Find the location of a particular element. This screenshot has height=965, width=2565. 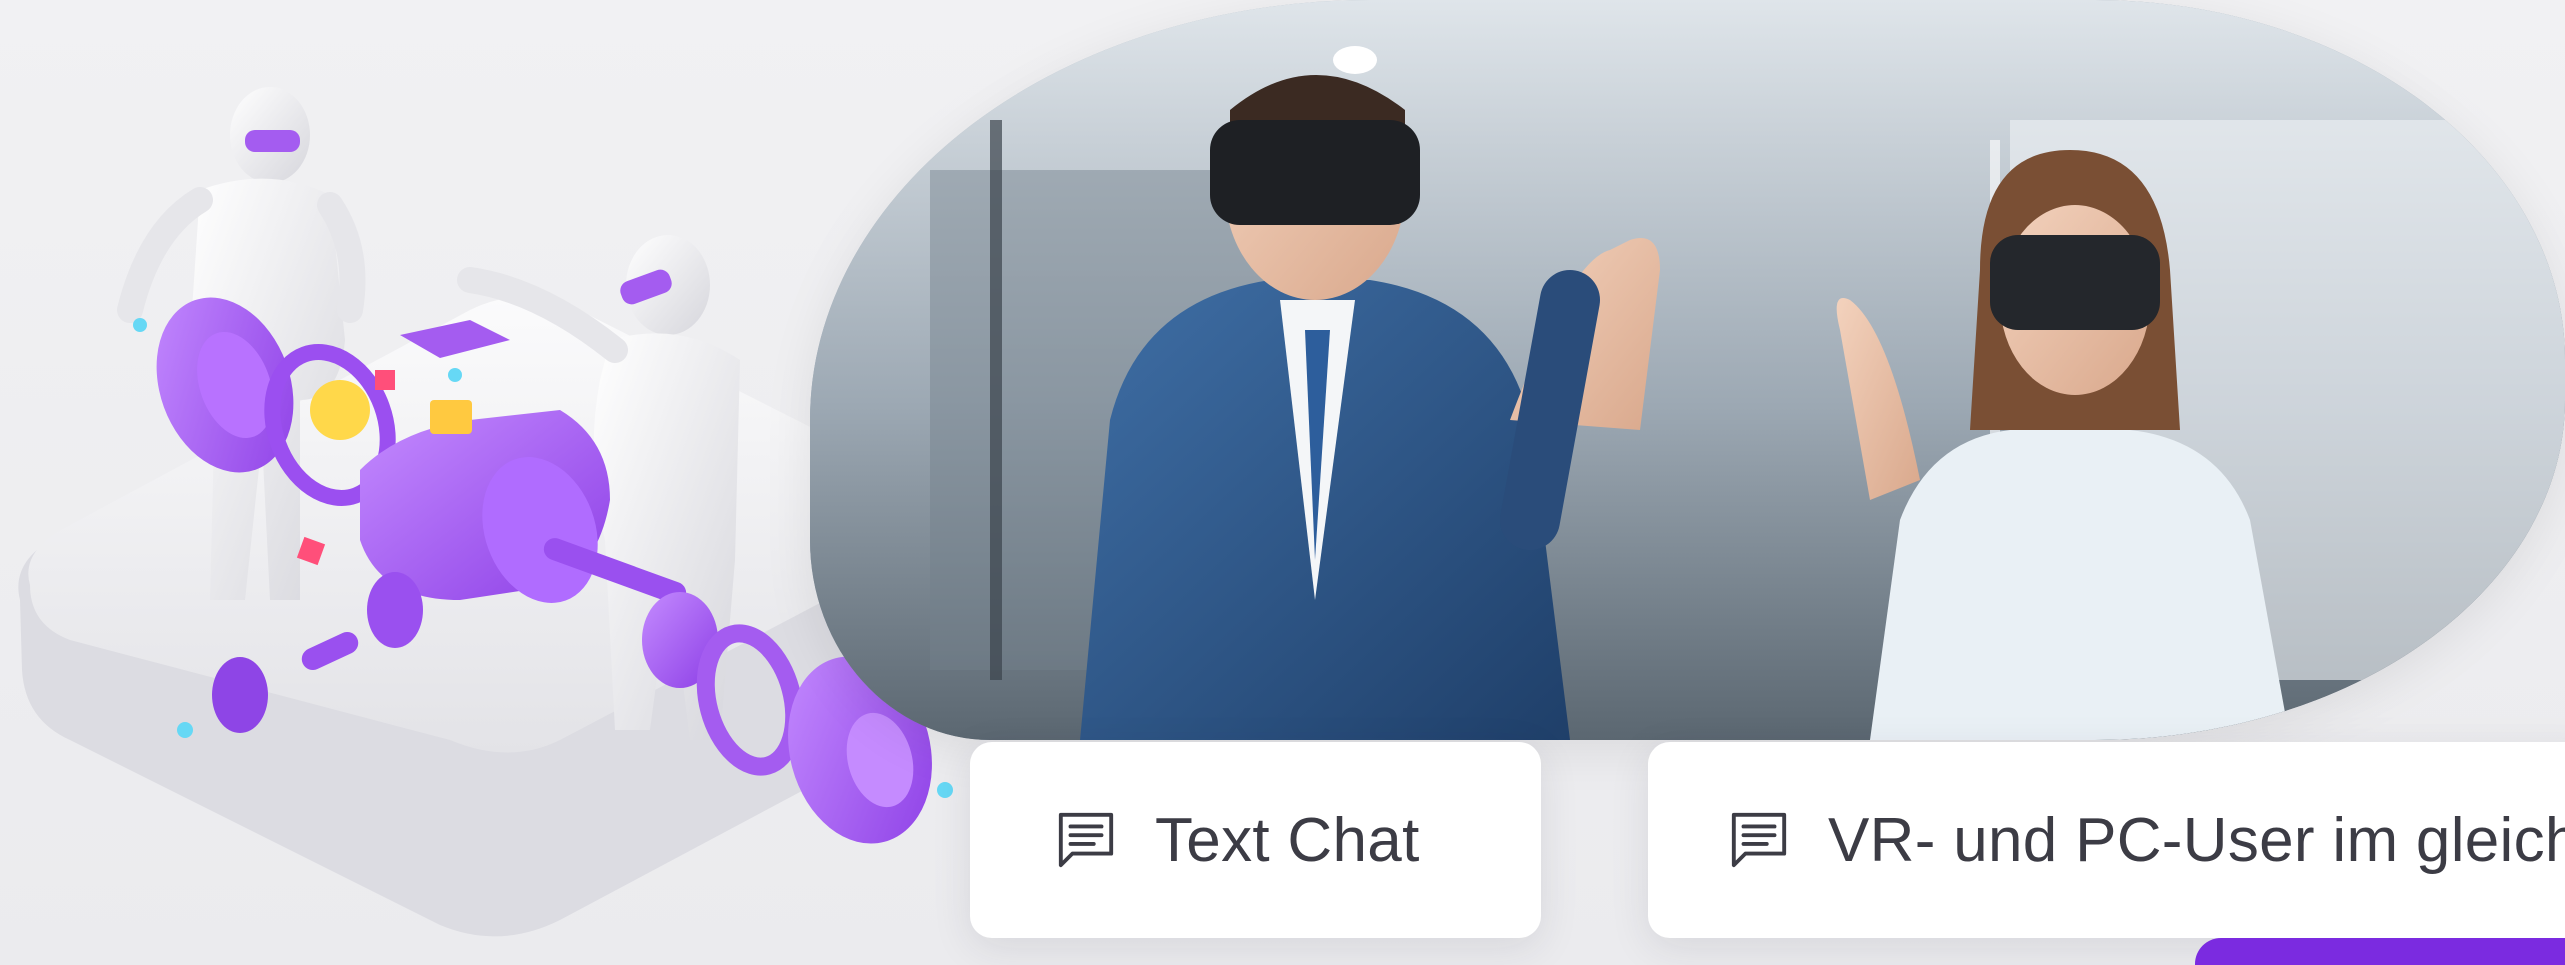

accent-bar is located at coordinates (2380, 951).